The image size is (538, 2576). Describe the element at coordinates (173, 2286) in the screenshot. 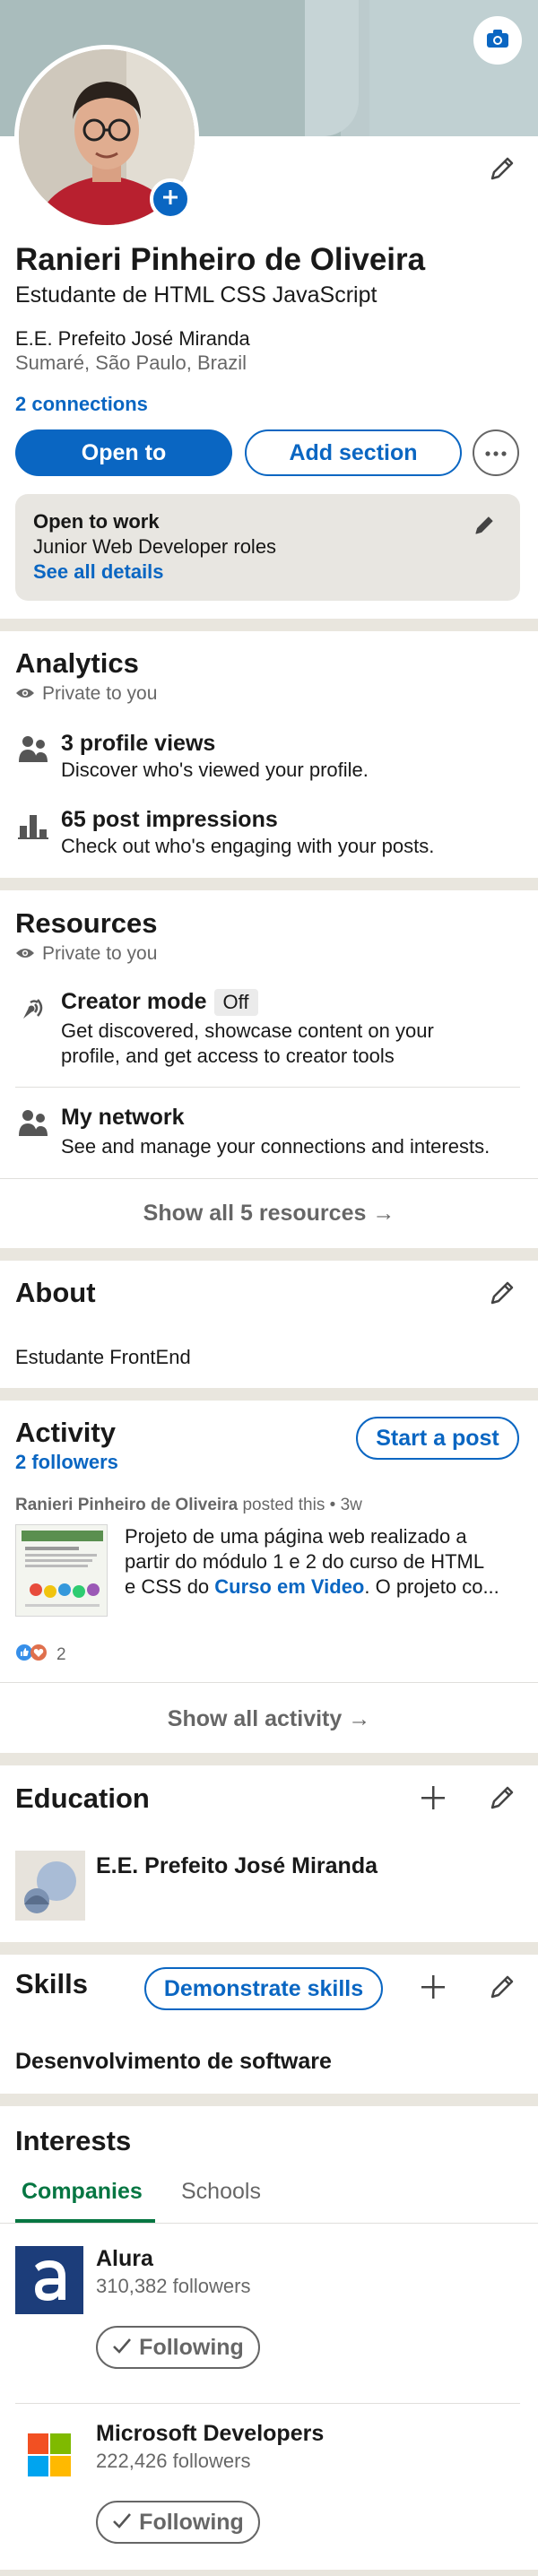

I see `company-followers: 310,382 followers` at that location.